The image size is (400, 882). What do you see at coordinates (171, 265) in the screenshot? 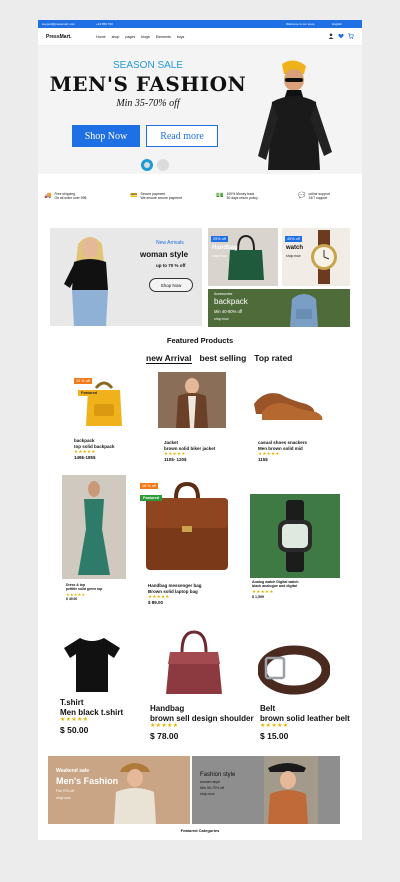
I see `promo-offer: up to 70 % off` at bounding box center [171, 265].